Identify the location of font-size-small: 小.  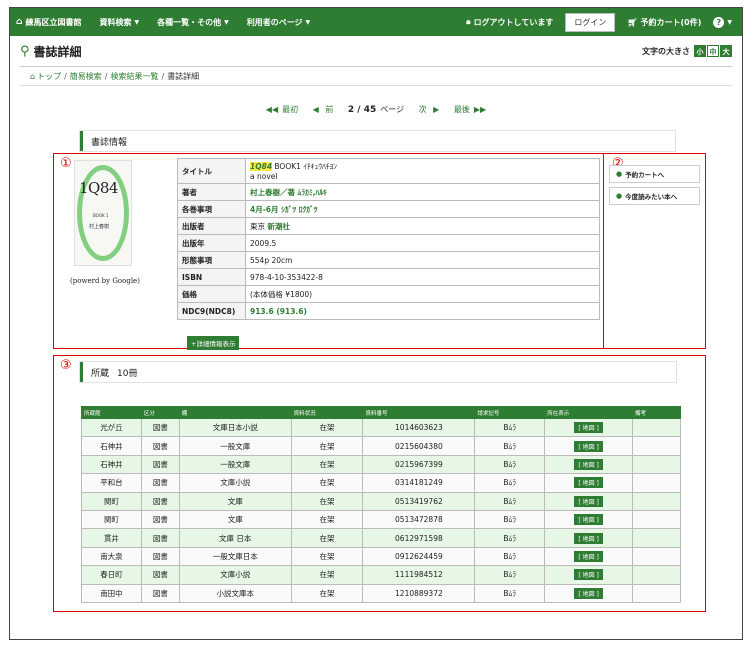
(700, 51).